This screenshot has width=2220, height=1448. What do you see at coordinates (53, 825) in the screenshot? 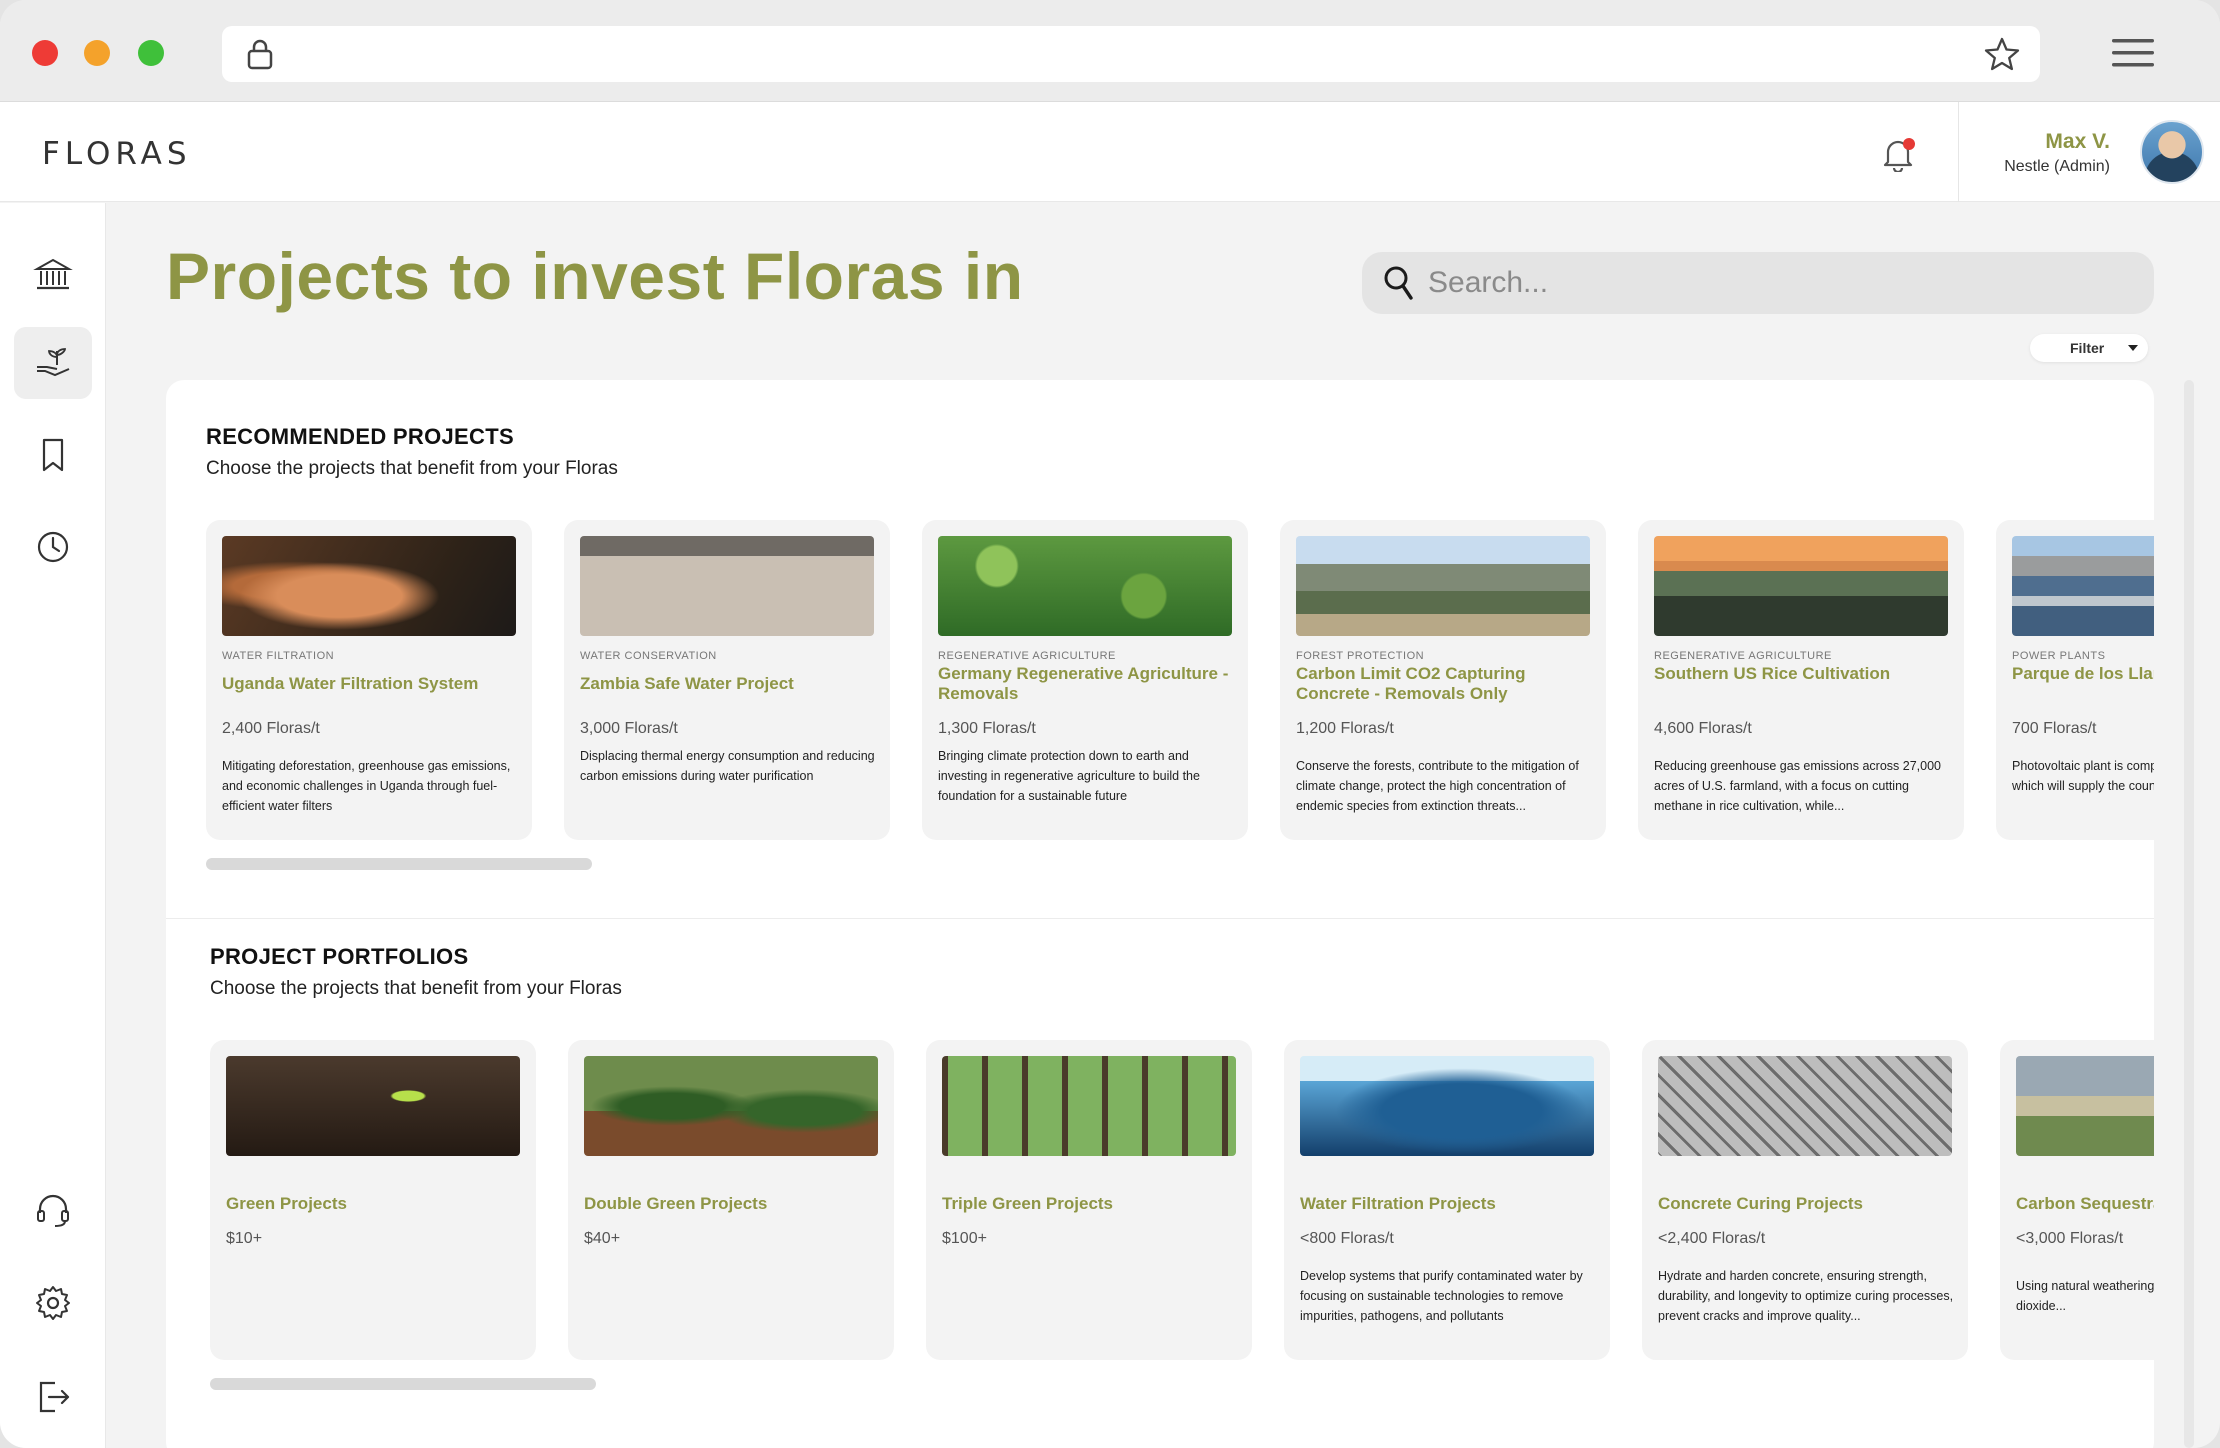
I see `sidebar` at bounding box center [53, 825].